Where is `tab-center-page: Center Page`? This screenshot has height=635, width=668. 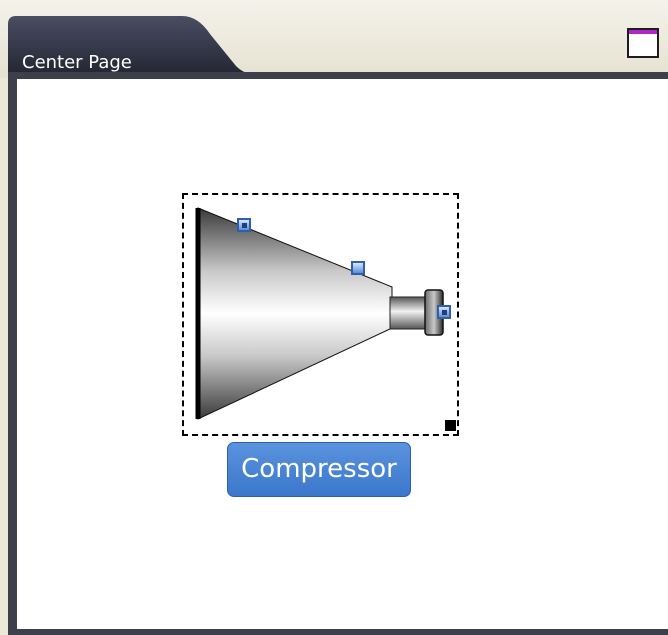
tab-center-page: Center Page is located at coordinates (131, 45).